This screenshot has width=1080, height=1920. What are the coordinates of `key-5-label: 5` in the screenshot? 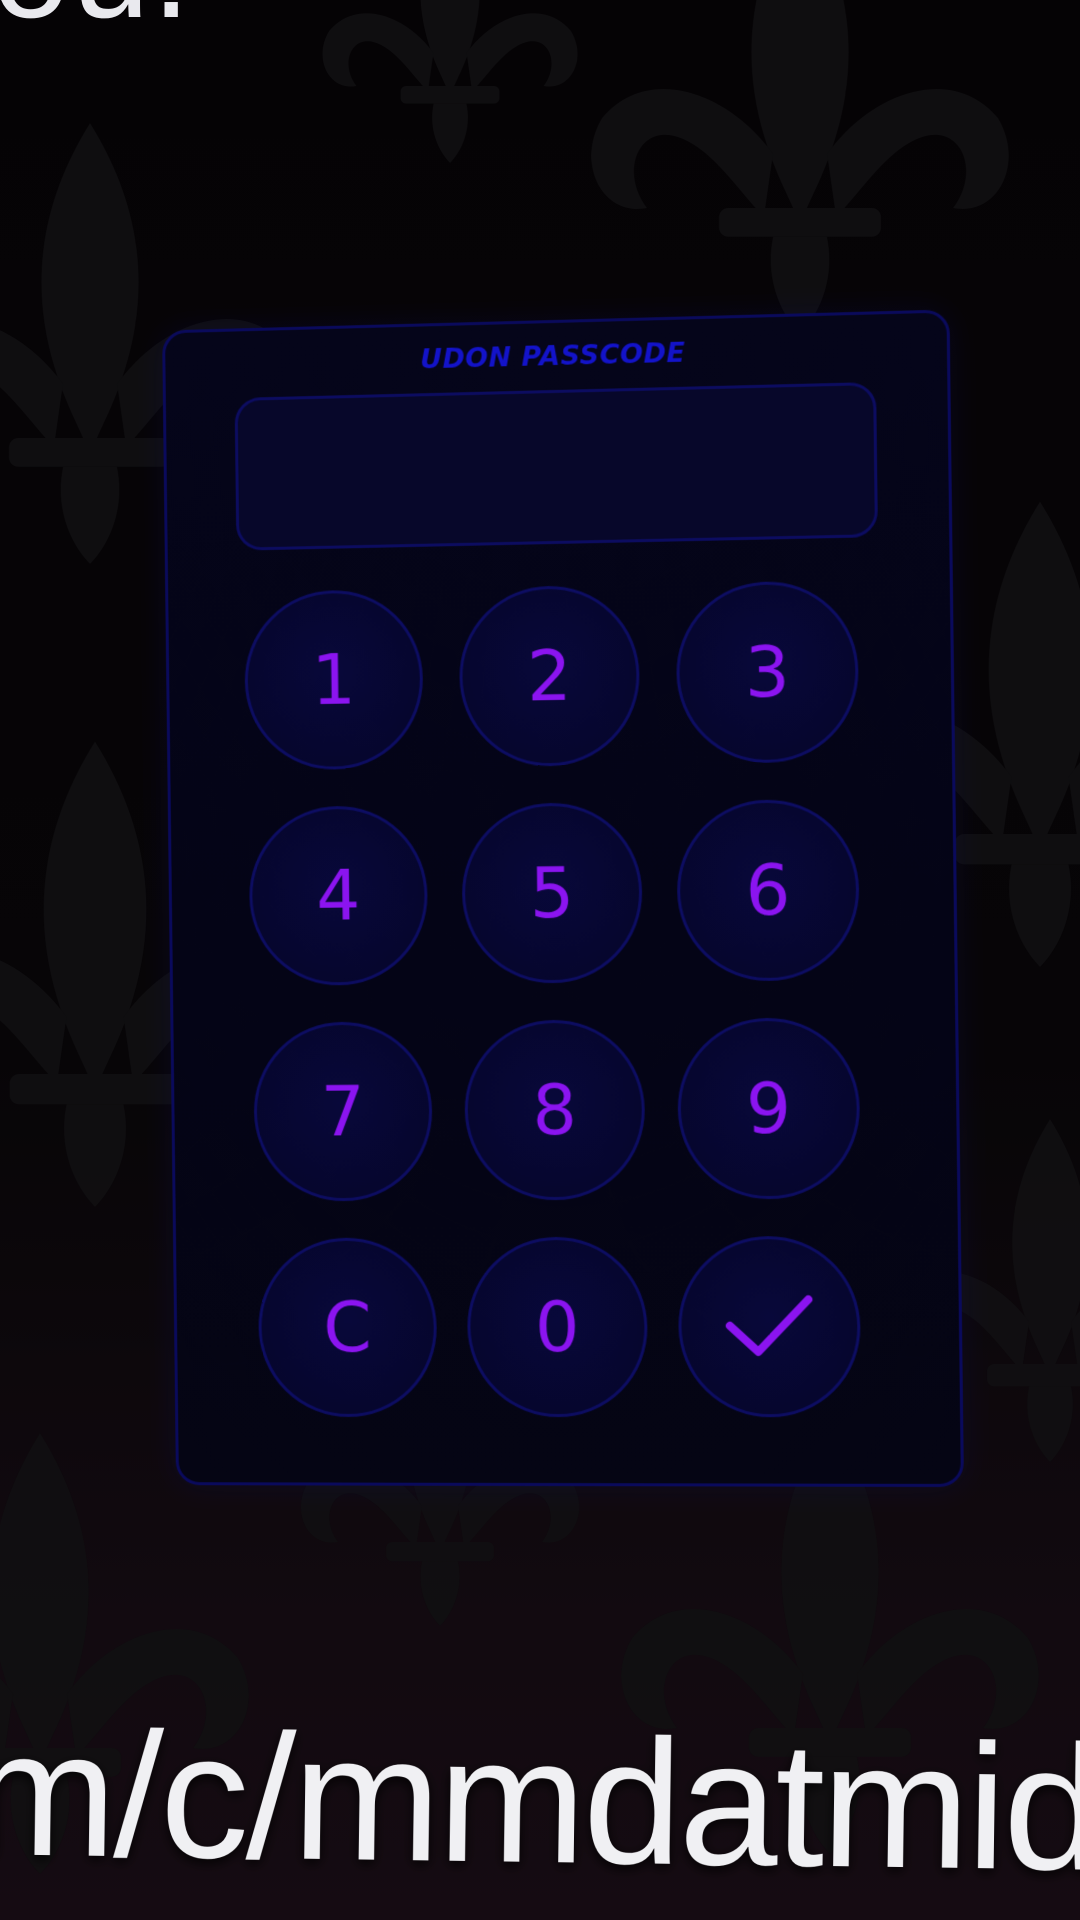 It's located at (552, 893).